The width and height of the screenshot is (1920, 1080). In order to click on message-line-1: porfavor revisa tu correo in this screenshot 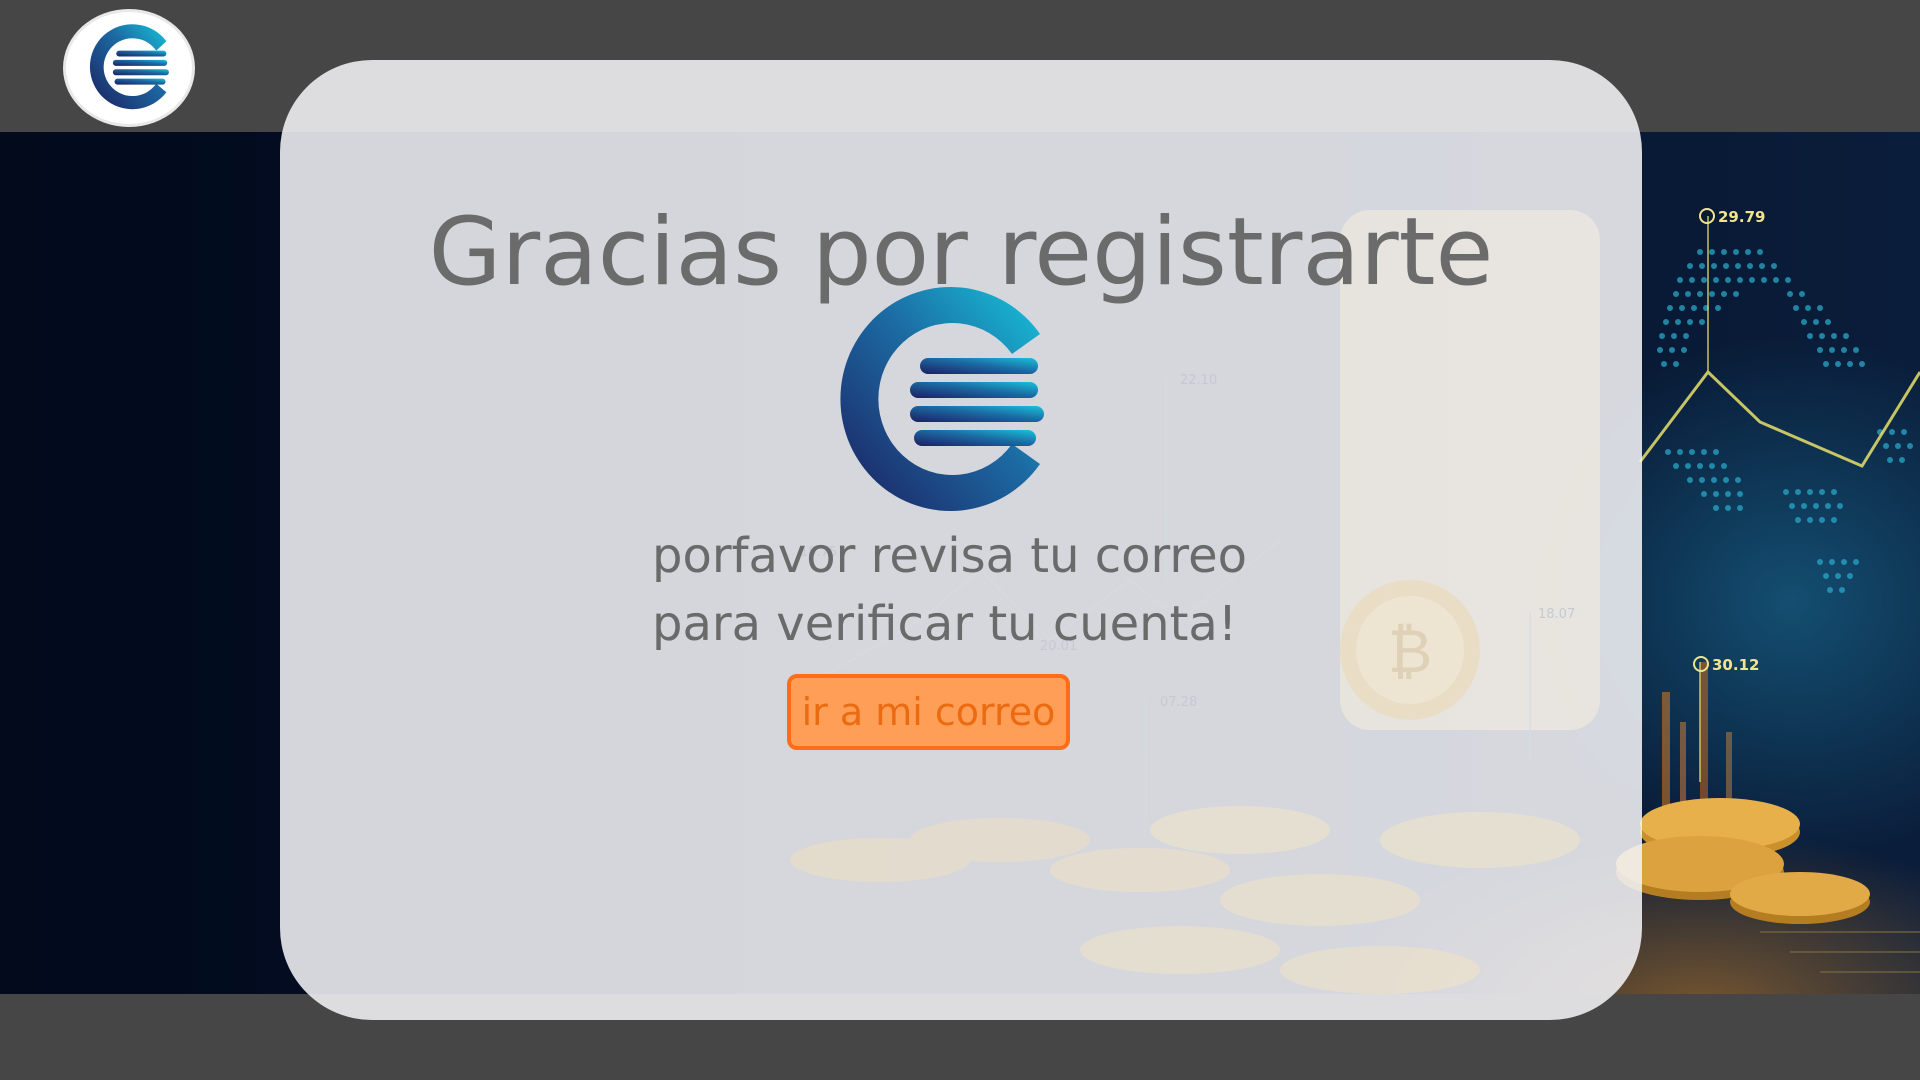, I will do `click(950, 556)`.